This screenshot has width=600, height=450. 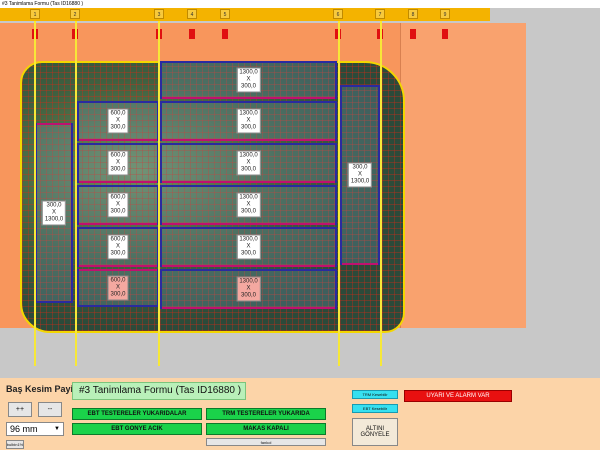 I want to click on piece-height: 1300,0, so click(x=360, y=181).